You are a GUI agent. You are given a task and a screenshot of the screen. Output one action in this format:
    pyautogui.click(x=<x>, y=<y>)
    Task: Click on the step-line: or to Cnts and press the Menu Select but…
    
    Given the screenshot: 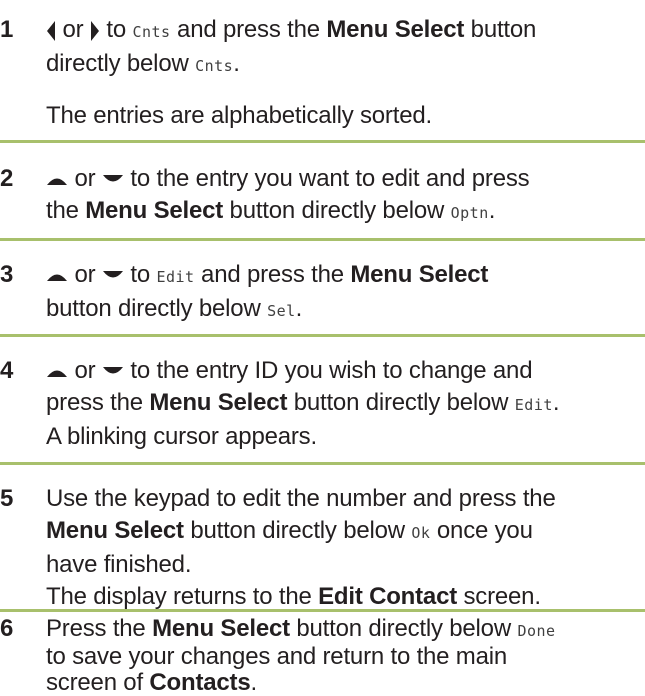 What is the action you would take?
    pyautogui.click(x=340, y=31)
    